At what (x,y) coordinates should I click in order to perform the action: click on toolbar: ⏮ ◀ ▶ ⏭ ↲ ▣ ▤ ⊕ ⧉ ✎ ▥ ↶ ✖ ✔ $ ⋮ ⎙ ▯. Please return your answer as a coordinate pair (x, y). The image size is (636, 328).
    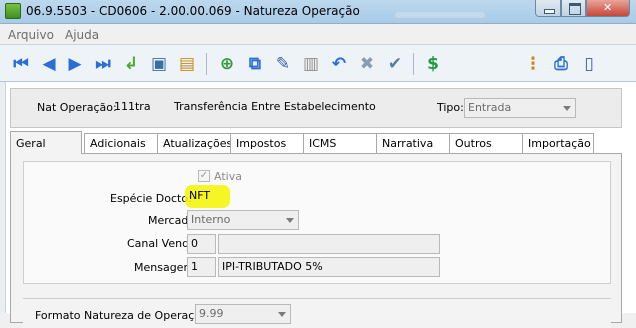
    Looking at the image, I should click on (318, 63).